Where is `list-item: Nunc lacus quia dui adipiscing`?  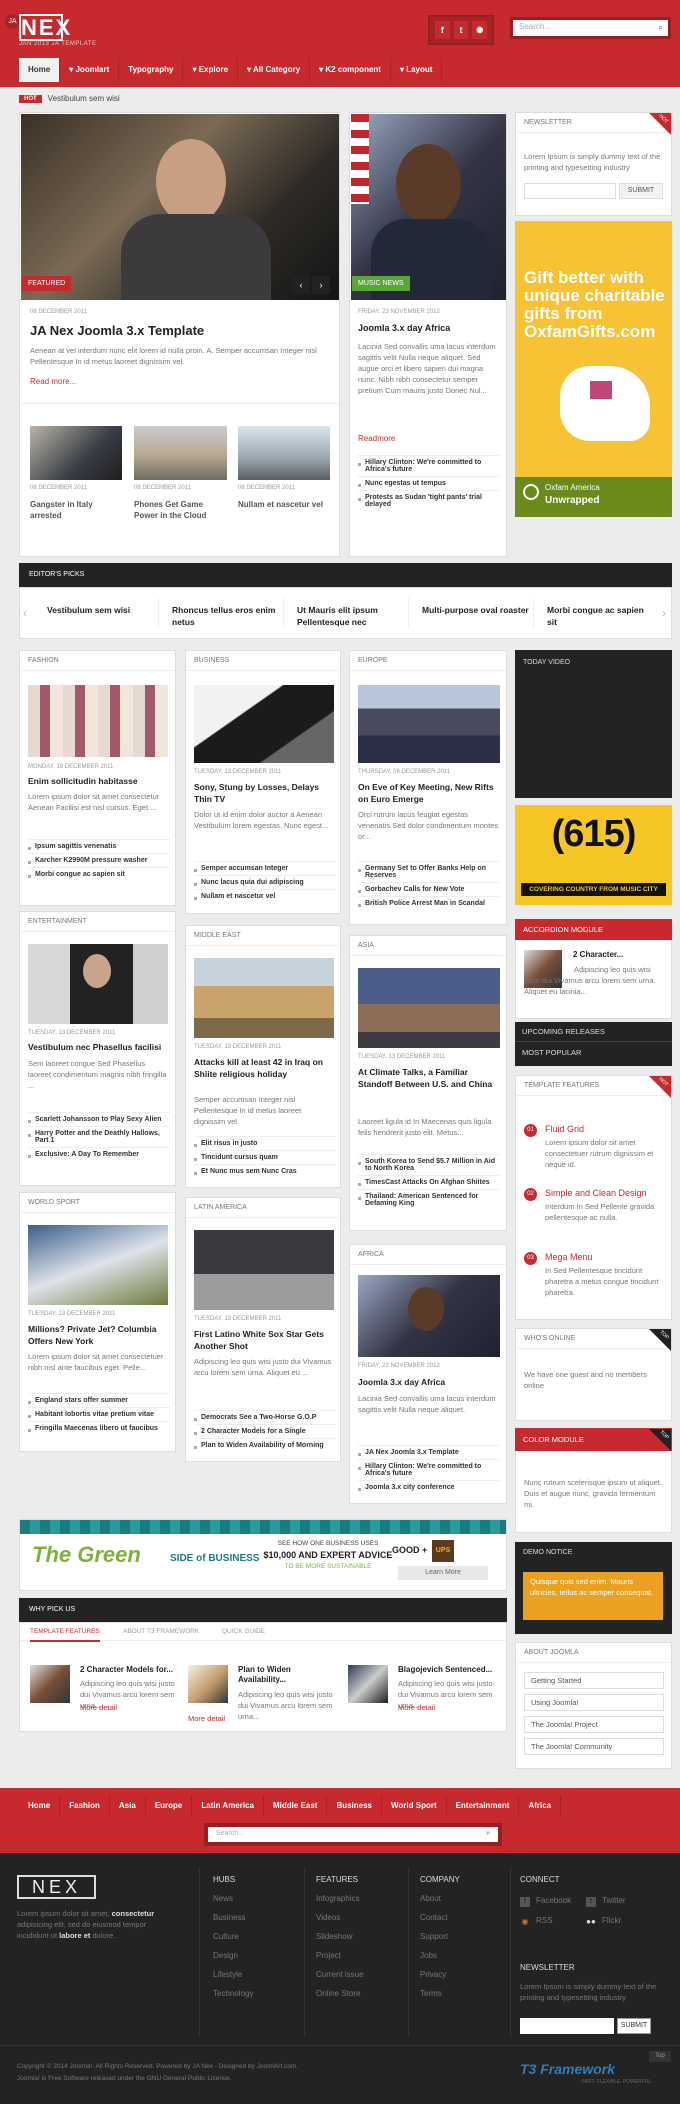 list-item: Nunc lacus quia dui adipiscing is located at coordinates (265, 882).